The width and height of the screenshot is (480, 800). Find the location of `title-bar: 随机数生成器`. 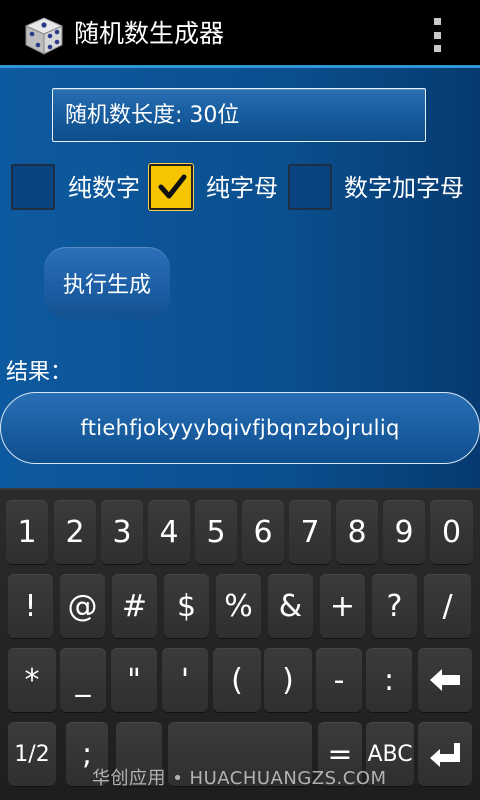

title-bar: 随机数生成器 is located at coordinates (240, 34).